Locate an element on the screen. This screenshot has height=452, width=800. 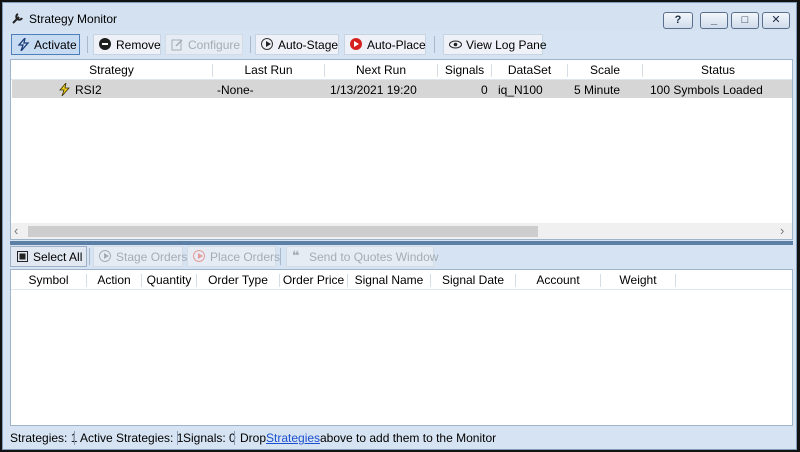
stage-orders-label: Stage Orders is located at coordinates (152, 256).